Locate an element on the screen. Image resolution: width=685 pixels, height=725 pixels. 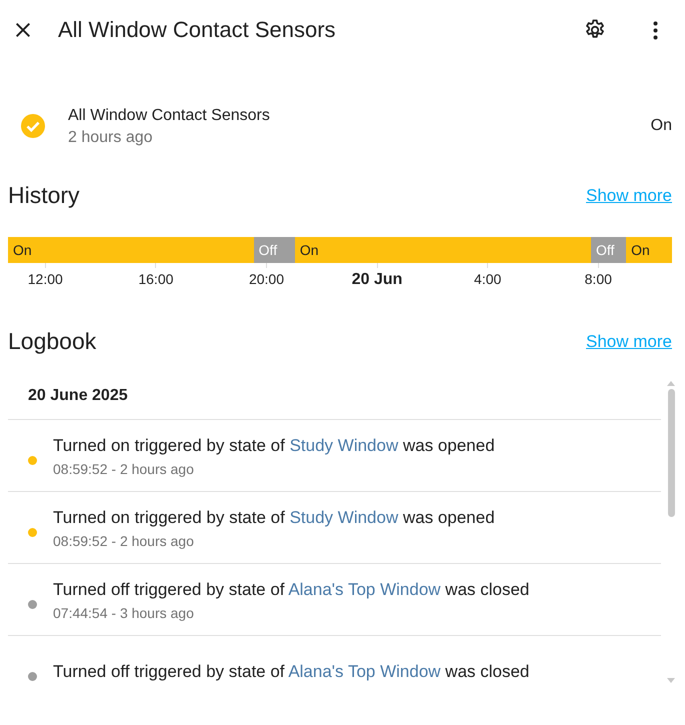
date-heading: 20 June 2025 is located at coordinates (78, 395).